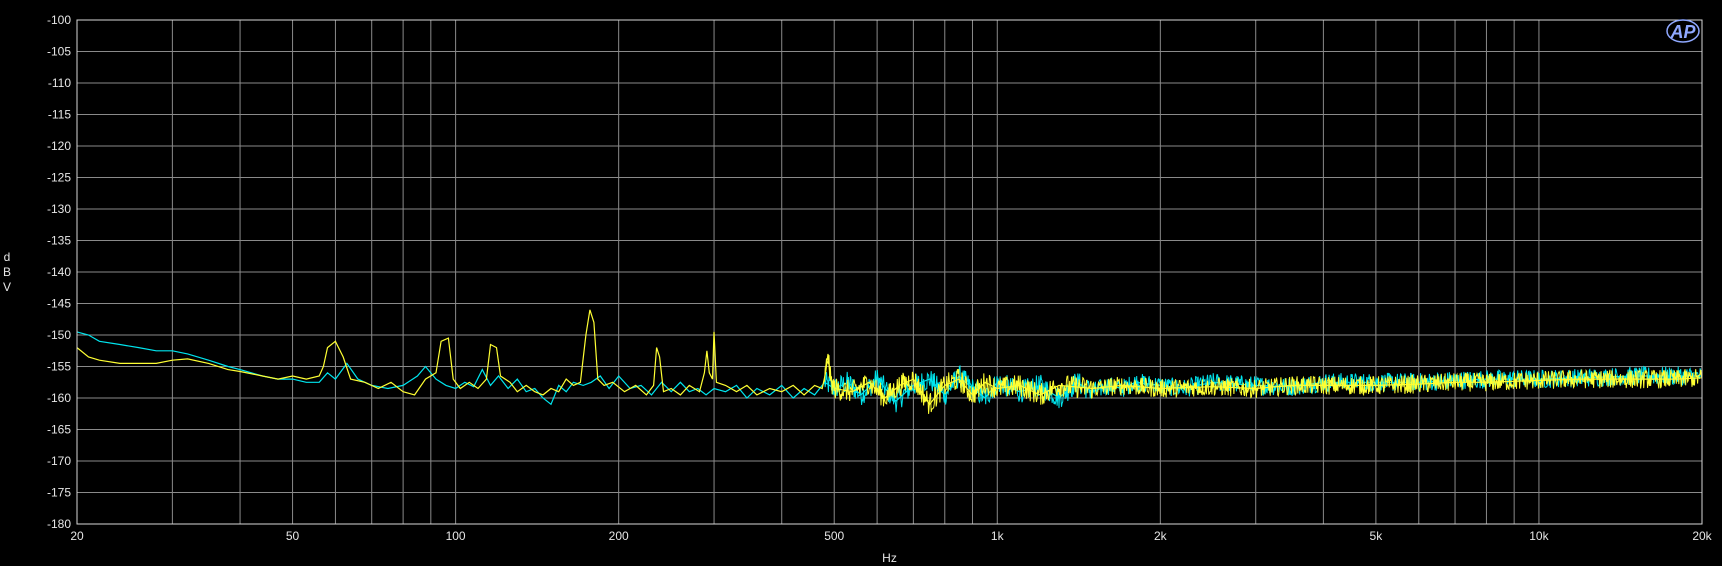  Describe the element at coordinates (998, 536) in the screenshot. I see `x-tick-label: 1k` at that location.